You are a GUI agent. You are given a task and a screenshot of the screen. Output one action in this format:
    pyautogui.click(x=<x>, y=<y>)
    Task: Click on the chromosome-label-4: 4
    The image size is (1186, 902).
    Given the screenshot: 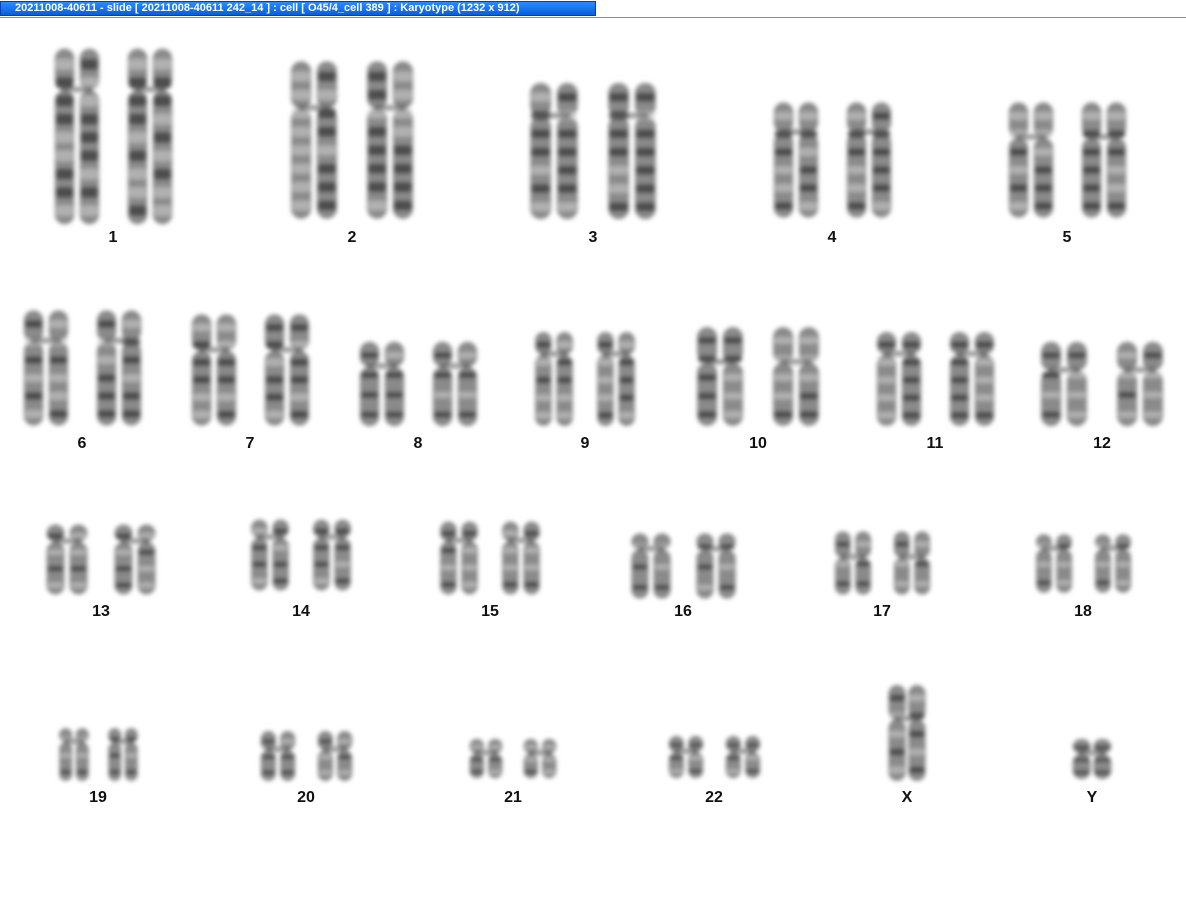 What is the action you would take?
    pyautogui.click(x=832, y=237)
    